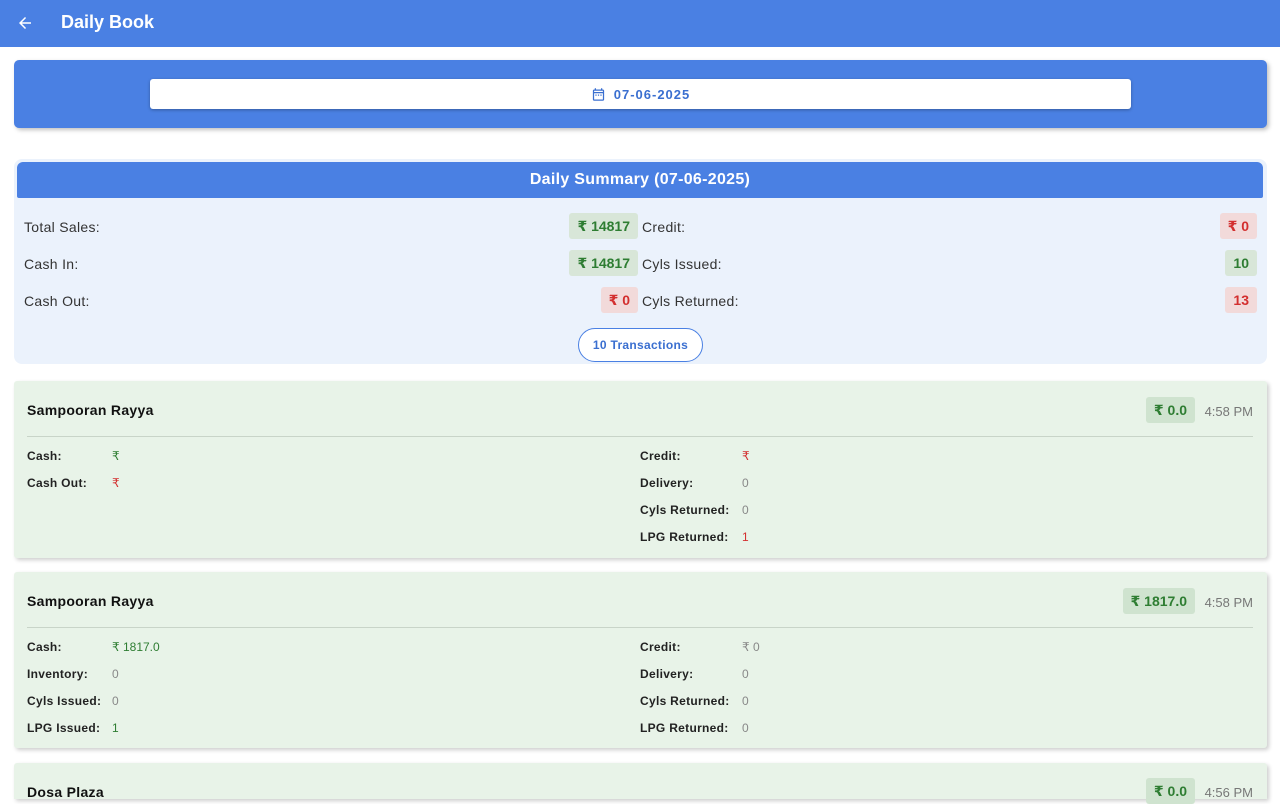  I want to click on arrow-left-icon, so click(25, 23).